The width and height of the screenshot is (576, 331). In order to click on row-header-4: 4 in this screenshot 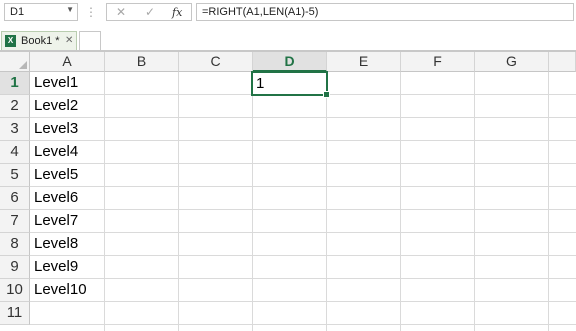, I will do `click(15, 152)`.